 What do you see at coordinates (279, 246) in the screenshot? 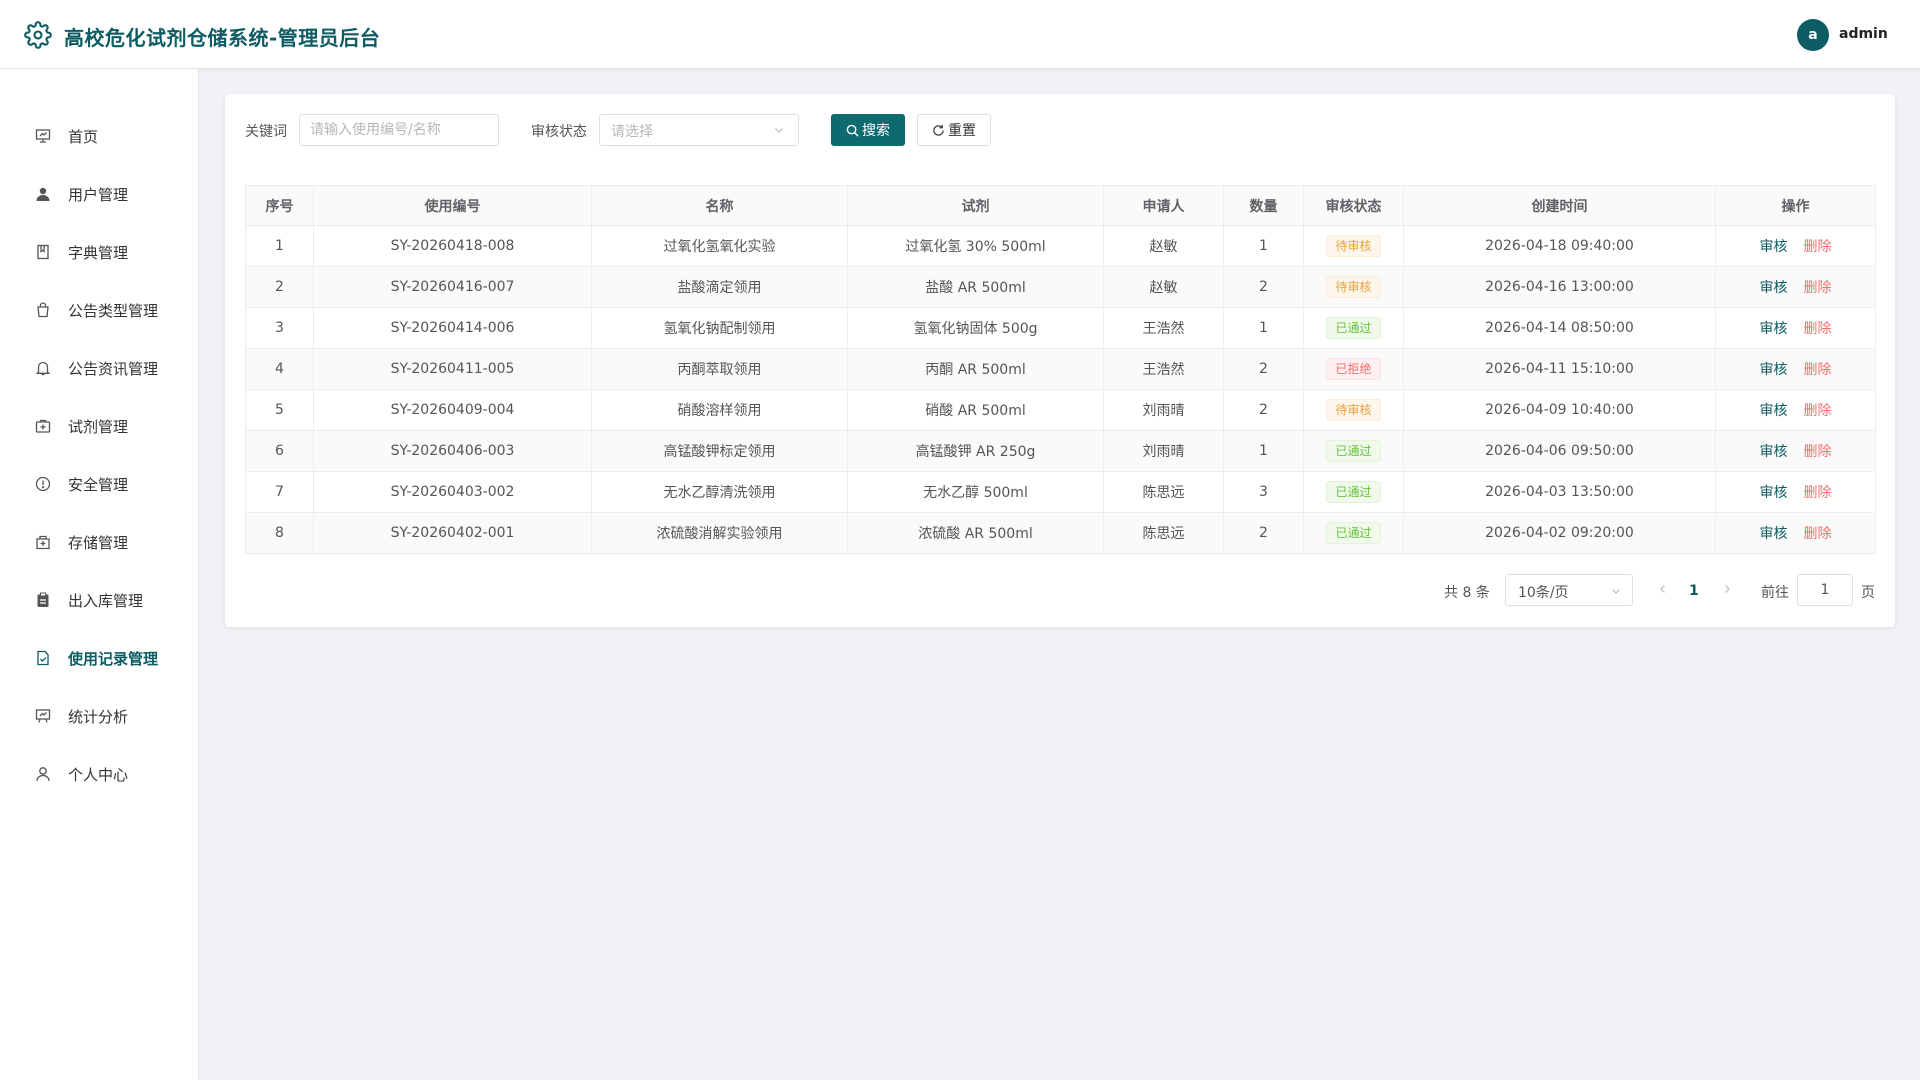
I see `cell-no: 1` at bounding box center [279, 246].